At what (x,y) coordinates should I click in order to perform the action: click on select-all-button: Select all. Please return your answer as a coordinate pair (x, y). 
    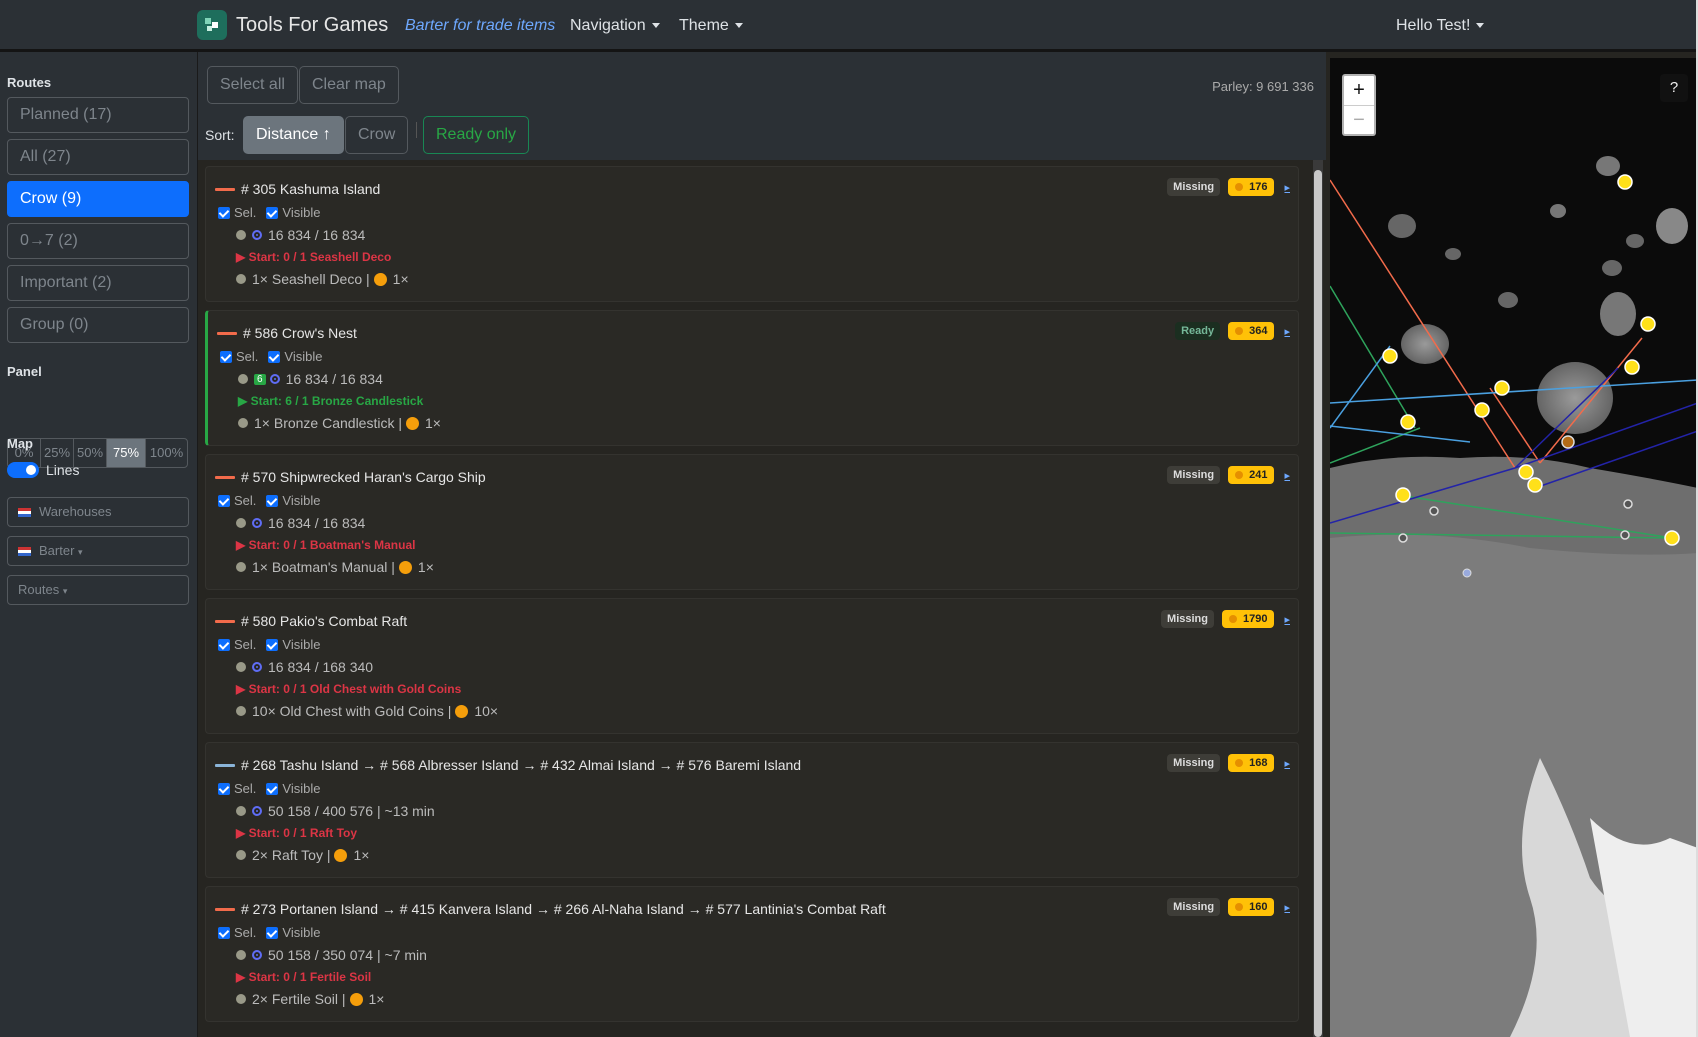
    Looking at the image, I should click on (252, 85).